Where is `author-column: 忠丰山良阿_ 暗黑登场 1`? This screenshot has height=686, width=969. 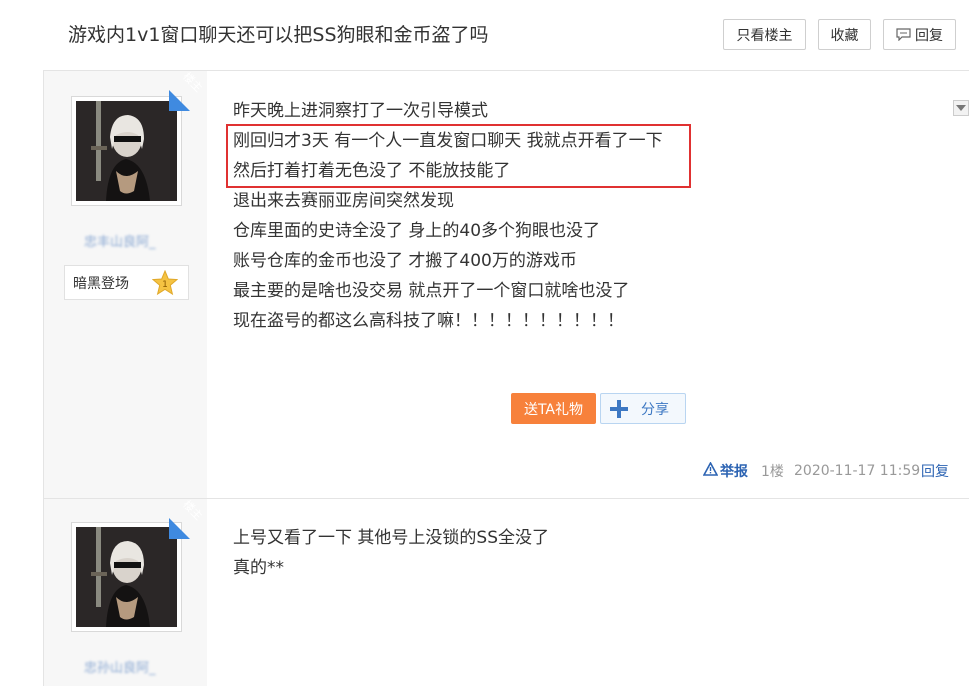 author-column: 忠丰山良阿_ 暗黑登场 1 is located at coordinates (125, 284).